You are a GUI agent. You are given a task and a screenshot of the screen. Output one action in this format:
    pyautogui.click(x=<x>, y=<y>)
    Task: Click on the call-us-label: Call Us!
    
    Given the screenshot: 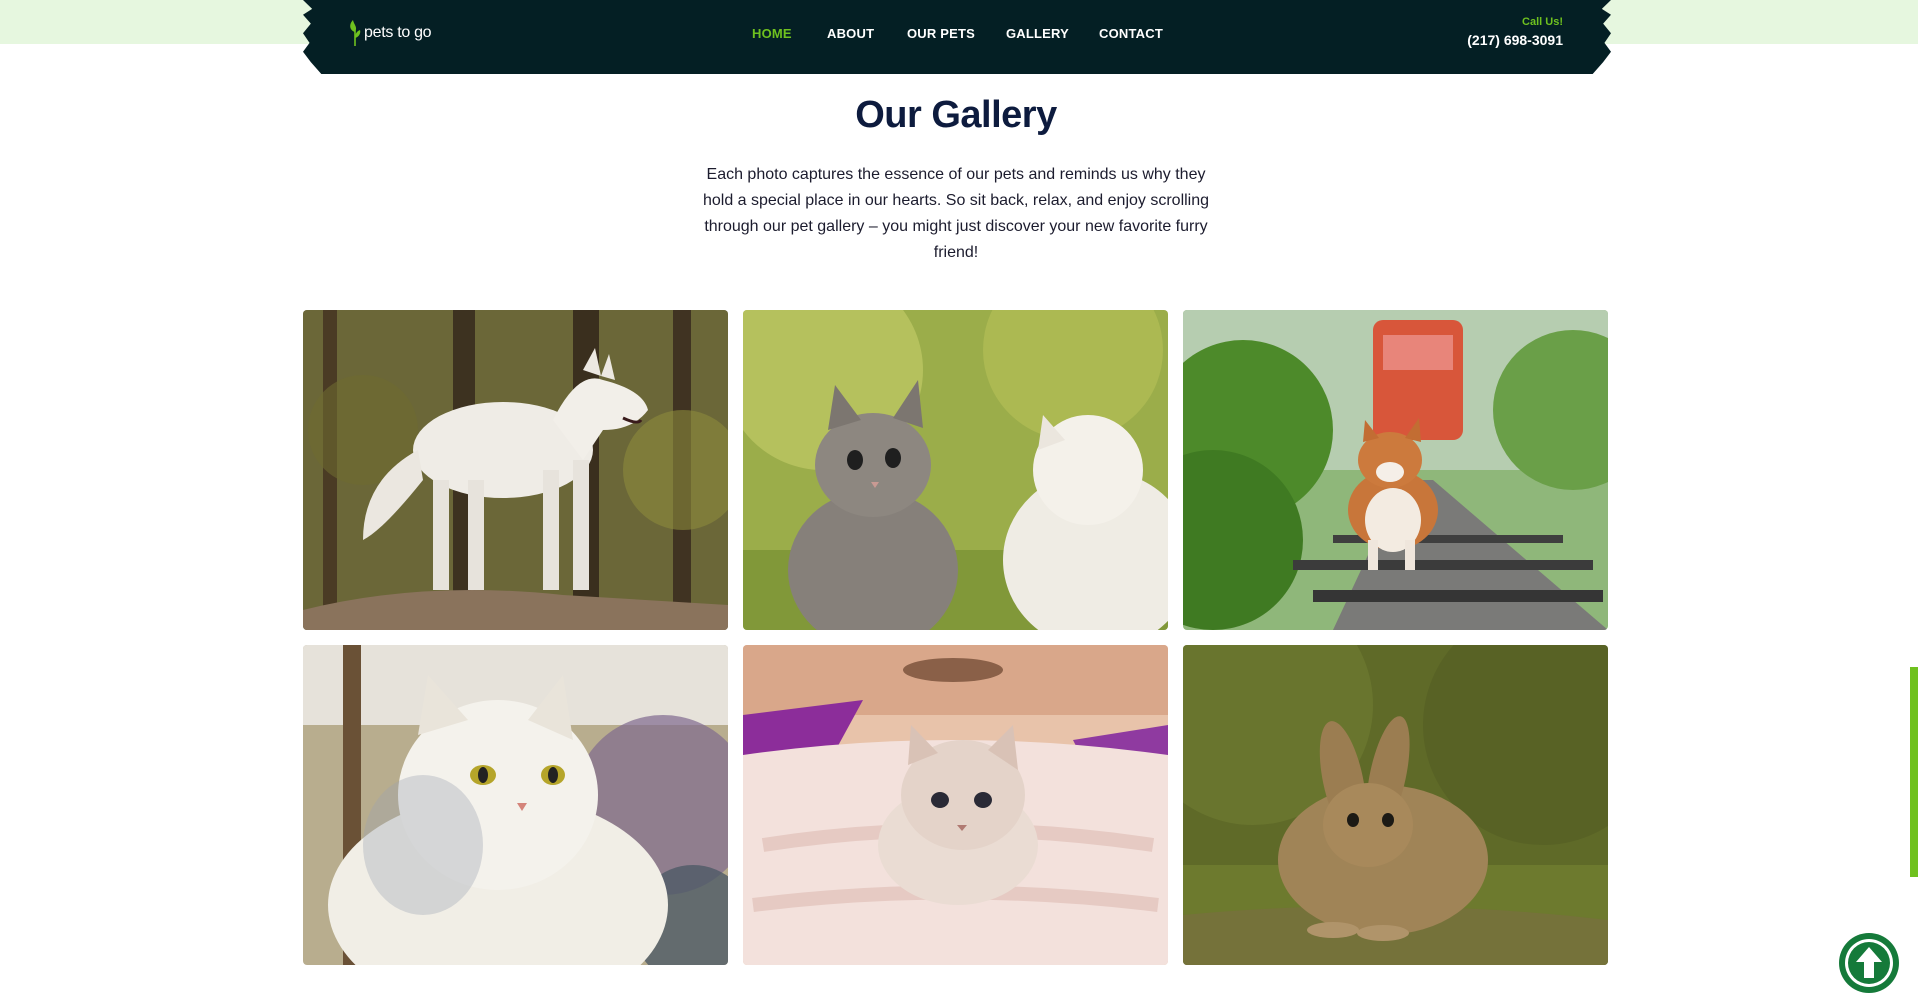 What is the action you would take?
    pyautogui.click(x=1542, y=22)
    